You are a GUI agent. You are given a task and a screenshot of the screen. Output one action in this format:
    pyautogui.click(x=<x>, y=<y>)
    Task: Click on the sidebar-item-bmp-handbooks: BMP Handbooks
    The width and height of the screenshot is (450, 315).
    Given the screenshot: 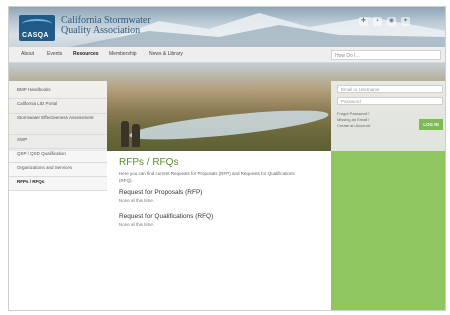 What is the action you would take?
    pyautogui.click(x=58, y=93)
    